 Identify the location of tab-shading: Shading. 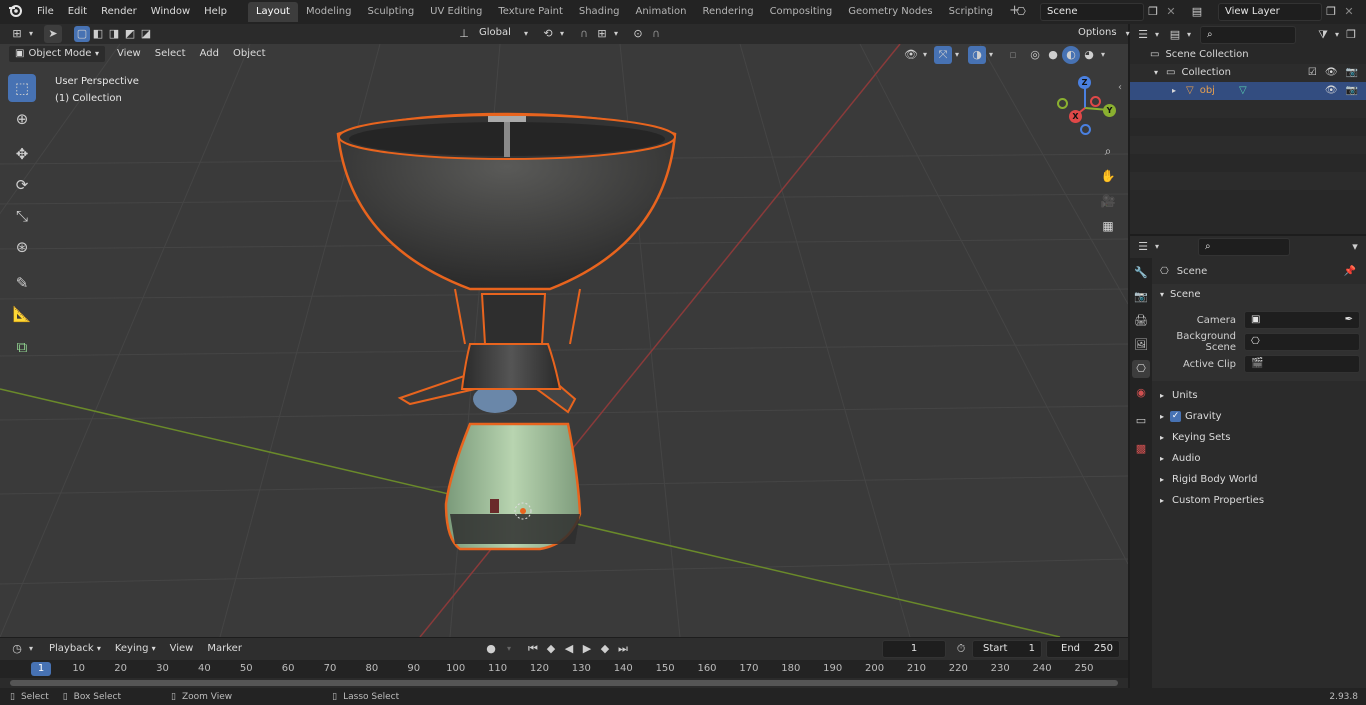
(599, 12).